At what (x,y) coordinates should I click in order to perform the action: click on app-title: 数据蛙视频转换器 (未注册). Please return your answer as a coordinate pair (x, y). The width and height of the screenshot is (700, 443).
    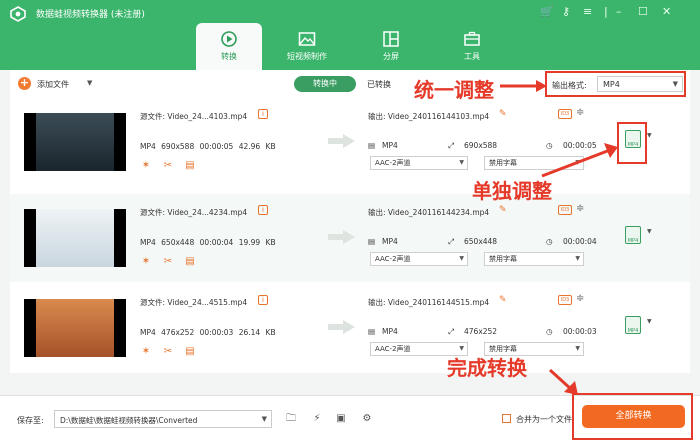
    Looking at the image, I should click on (90, 15).